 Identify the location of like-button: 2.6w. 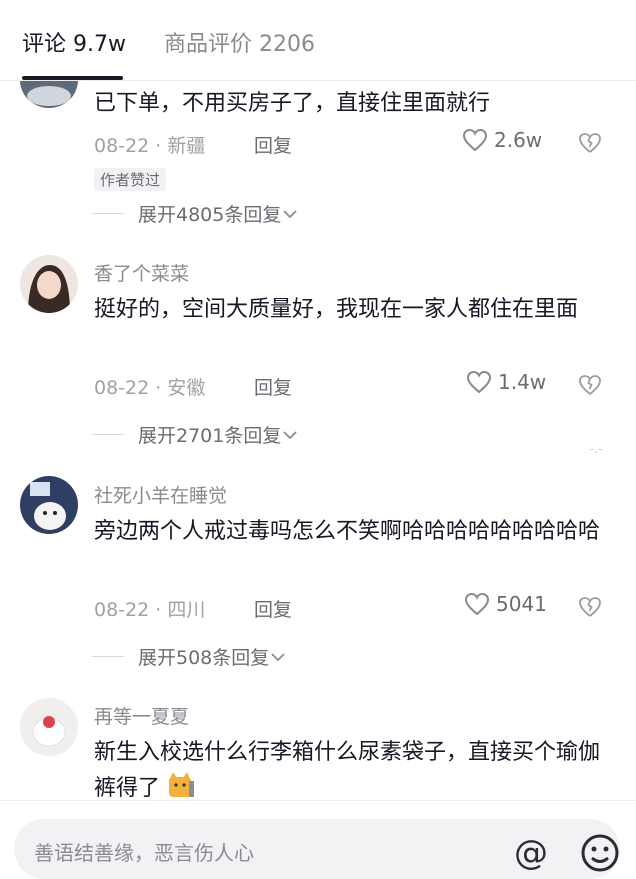
(502, 140).